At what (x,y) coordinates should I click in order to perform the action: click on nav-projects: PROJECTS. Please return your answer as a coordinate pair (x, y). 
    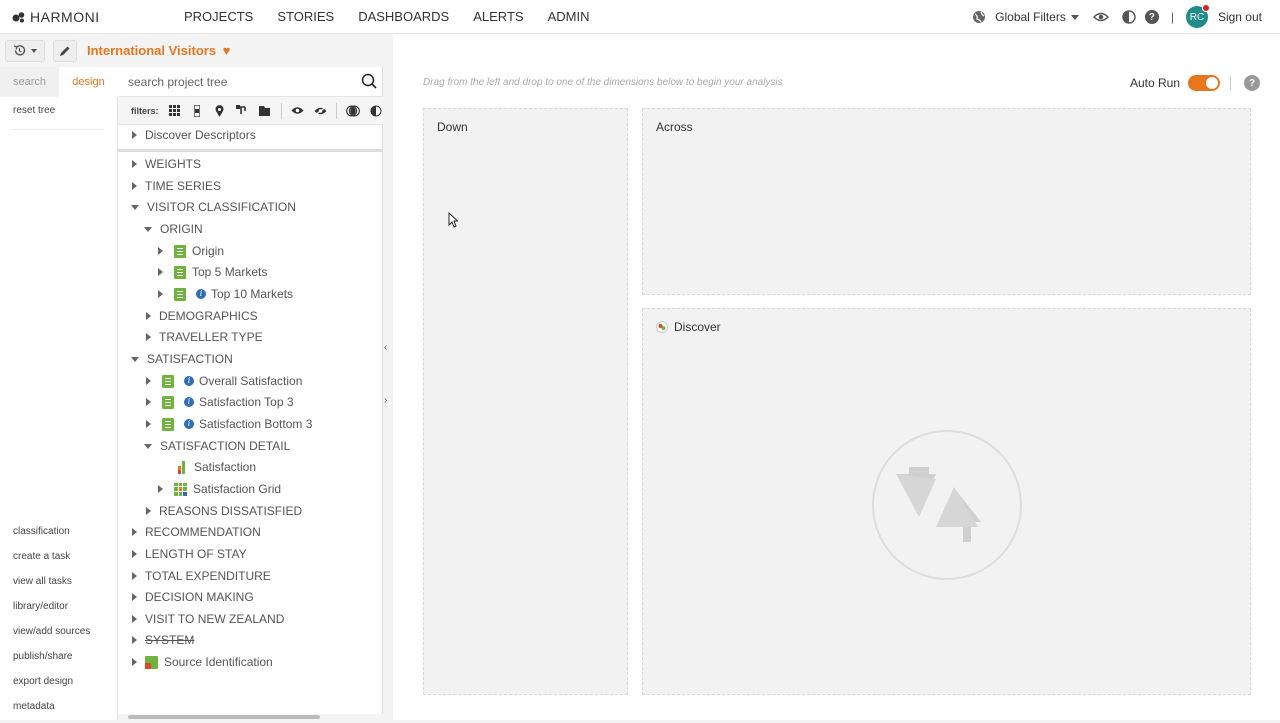
    Looking at the image, I should click on (218, 17).